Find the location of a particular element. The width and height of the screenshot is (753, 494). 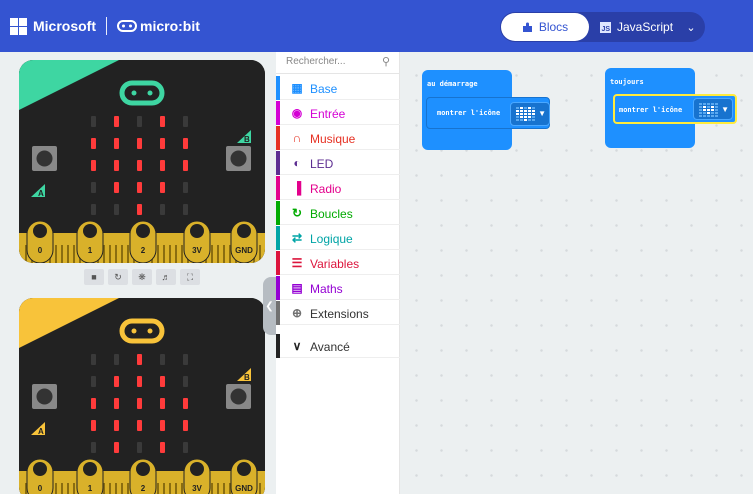

simulator-toolbar: ■ ↻ ❋ ♬ ⛶ is located at coordinates (142, 277).